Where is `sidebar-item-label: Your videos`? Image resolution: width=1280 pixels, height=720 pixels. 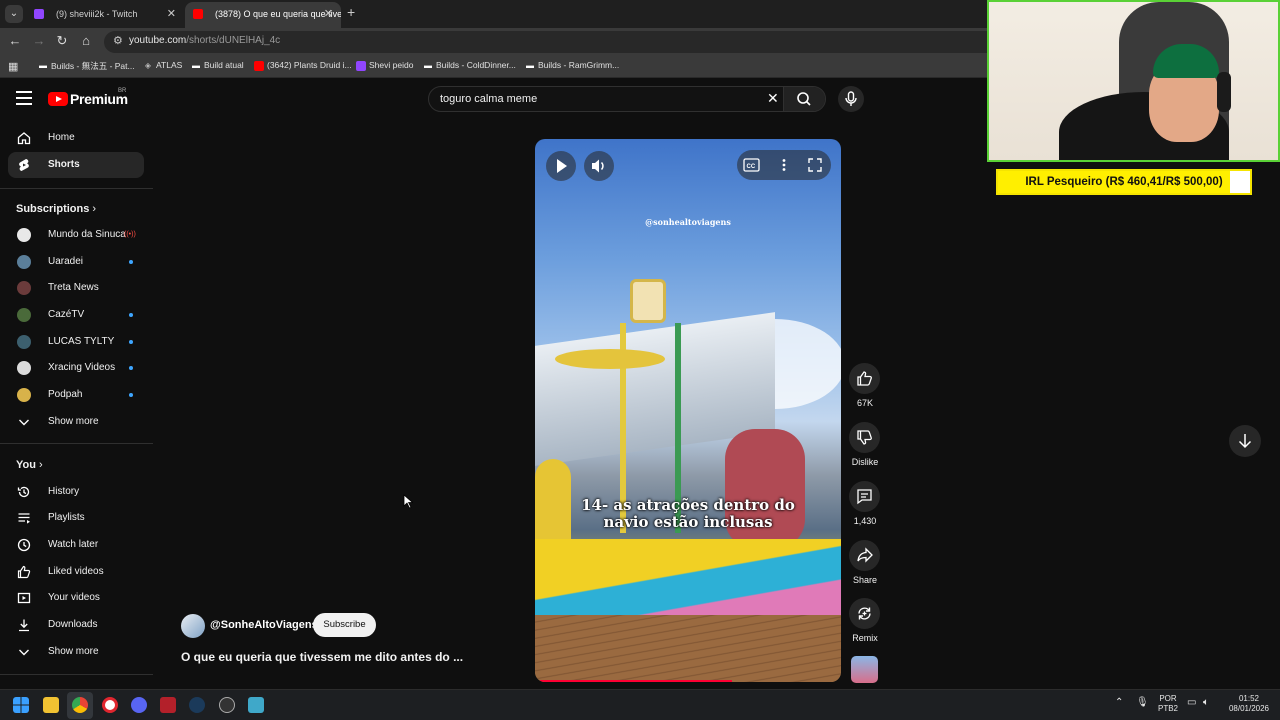
sidebar-item-label: Your videos is located at coordinates (74, 597).